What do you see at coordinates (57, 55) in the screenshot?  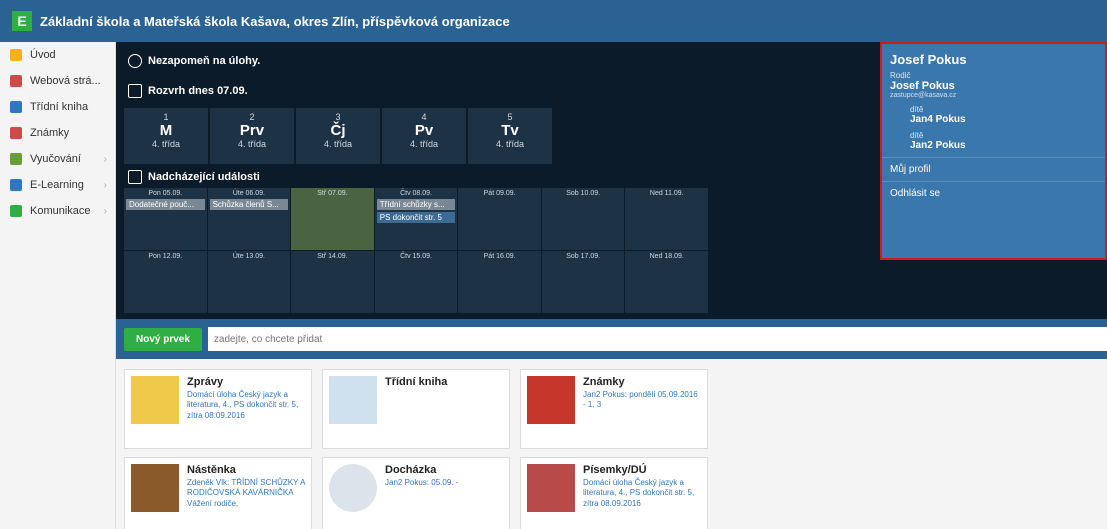 I see `nav-uvod: Úvod` at bounding box center [57, 55].